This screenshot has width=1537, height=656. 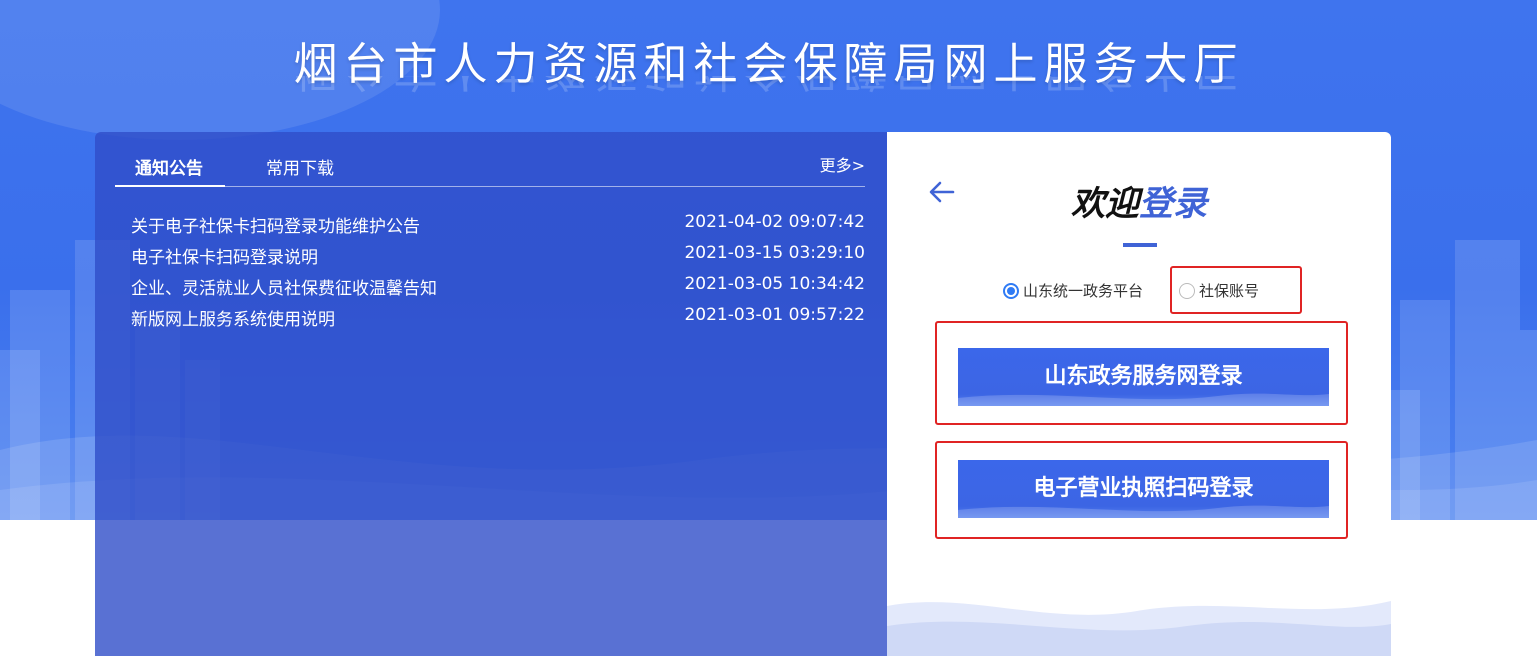 What do you see at coordinates (498, 225) in the screenshot?
I see `notice-item: 关于电子社保卡扫码登录功能维护公告 2021-04-02 09:07:42` at bounding box center [498, 225].